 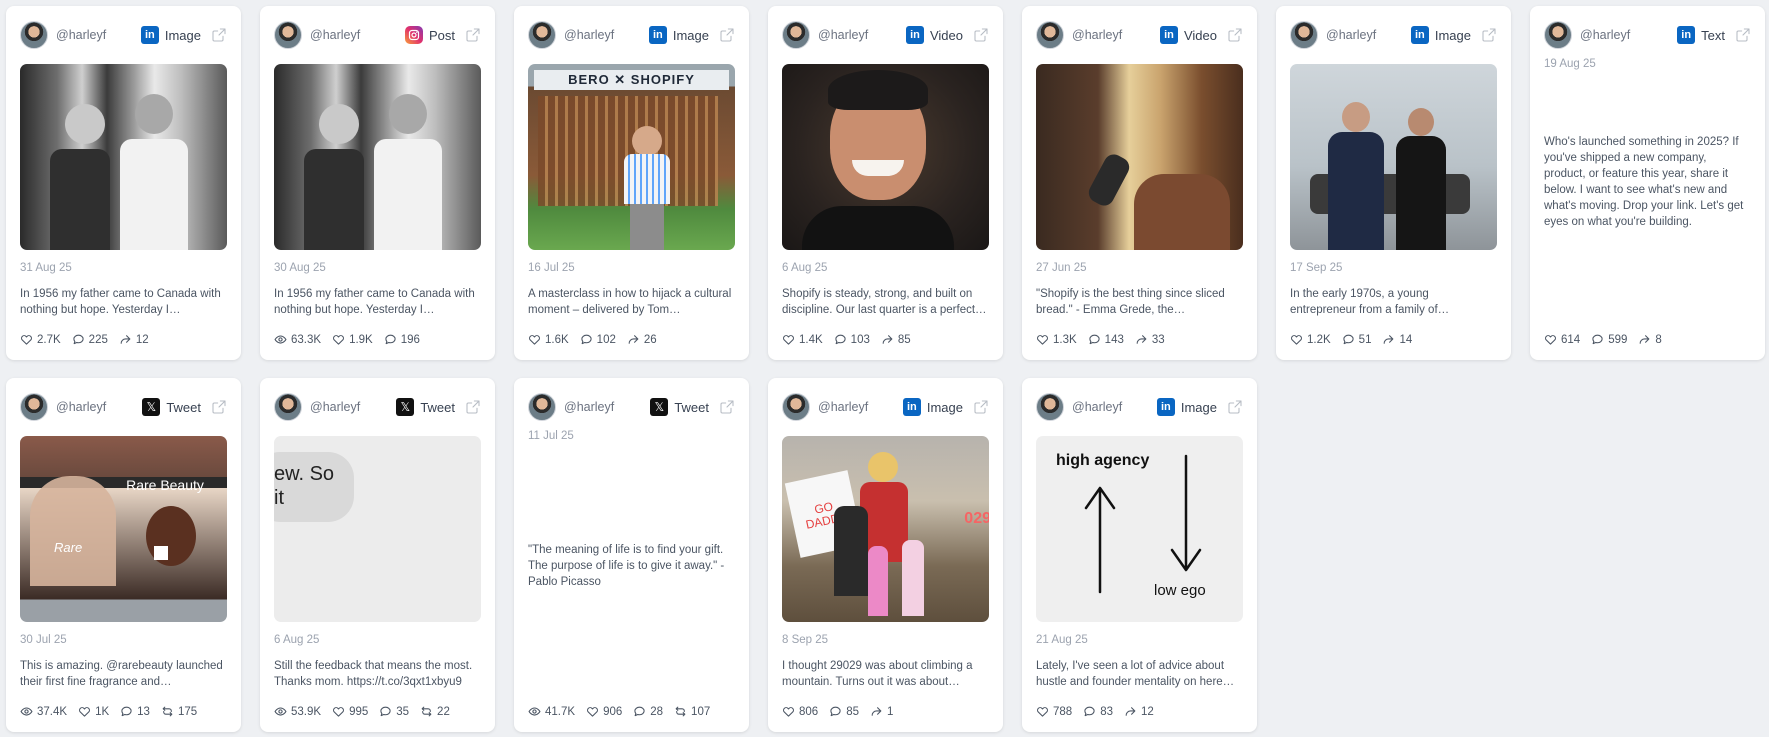 I want to click on post-image: BERO ✕ SHOPIFY, so click(x=631, y=157).